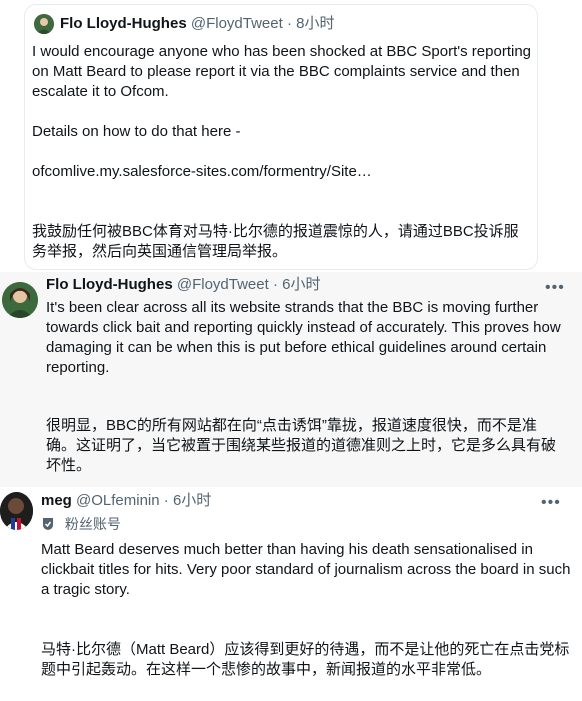  Describe the element at coordinates (48, 523) in the screenshot. I see `shield-icon` at that location.